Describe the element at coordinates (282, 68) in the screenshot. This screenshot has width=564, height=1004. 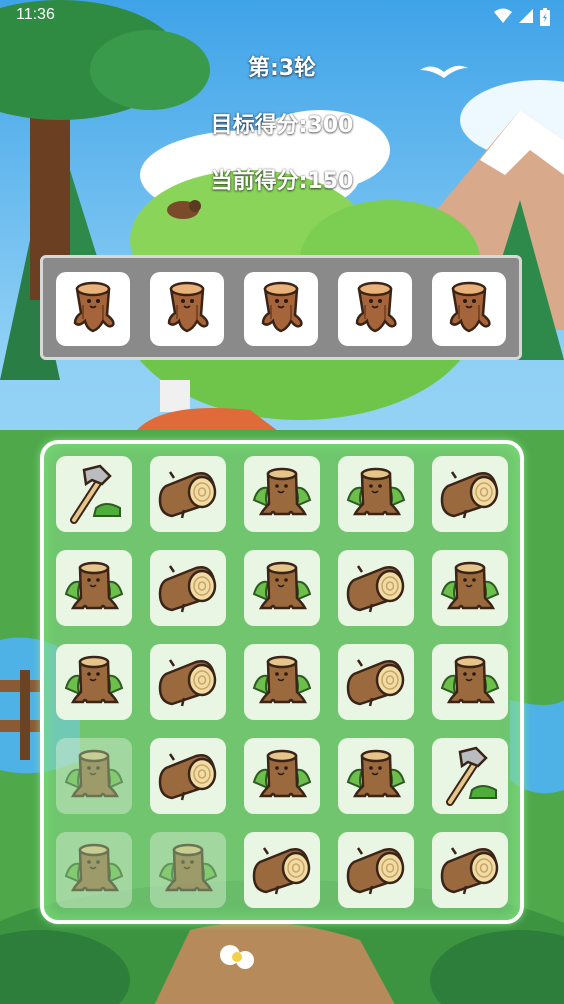
I see `round-label: 第:3轮` at that location.